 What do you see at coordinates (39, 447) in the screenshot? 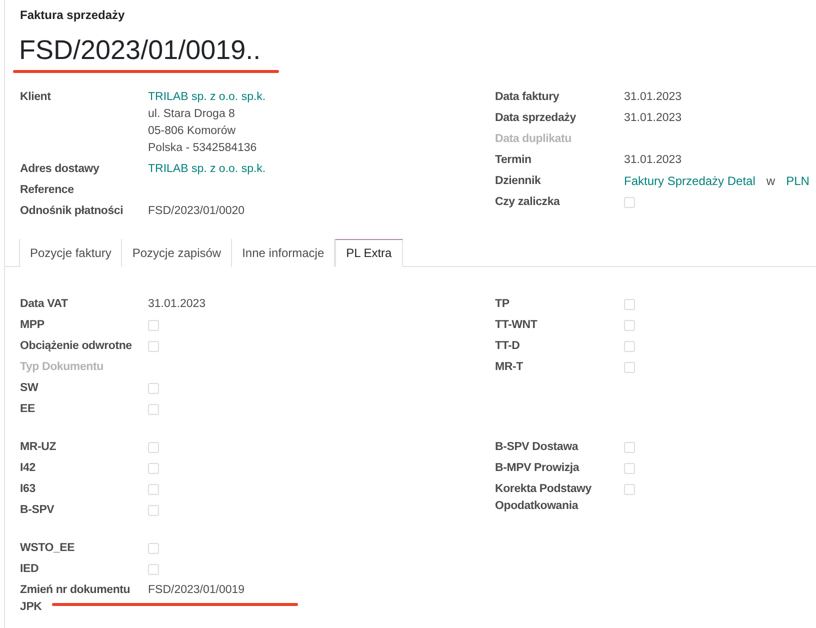
I see `field-label: MR-UZ` at bounding box center [39, 447].